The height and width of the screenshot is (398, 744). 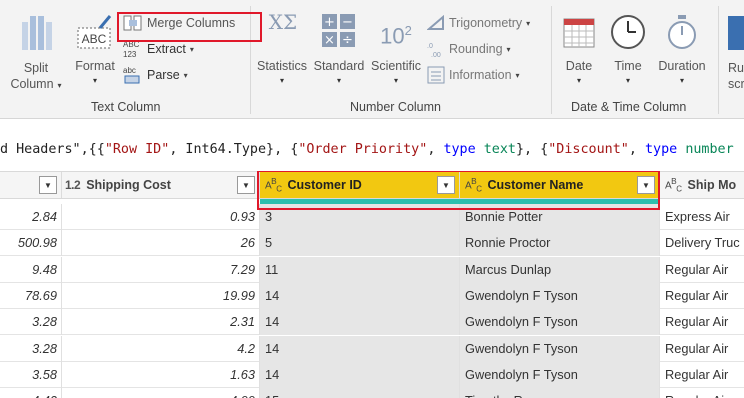 What do you see at coordinates (161, 217) in the screenshot?
I see `cell-shipping-cost: 0.93` at bounding box center [161, 217].